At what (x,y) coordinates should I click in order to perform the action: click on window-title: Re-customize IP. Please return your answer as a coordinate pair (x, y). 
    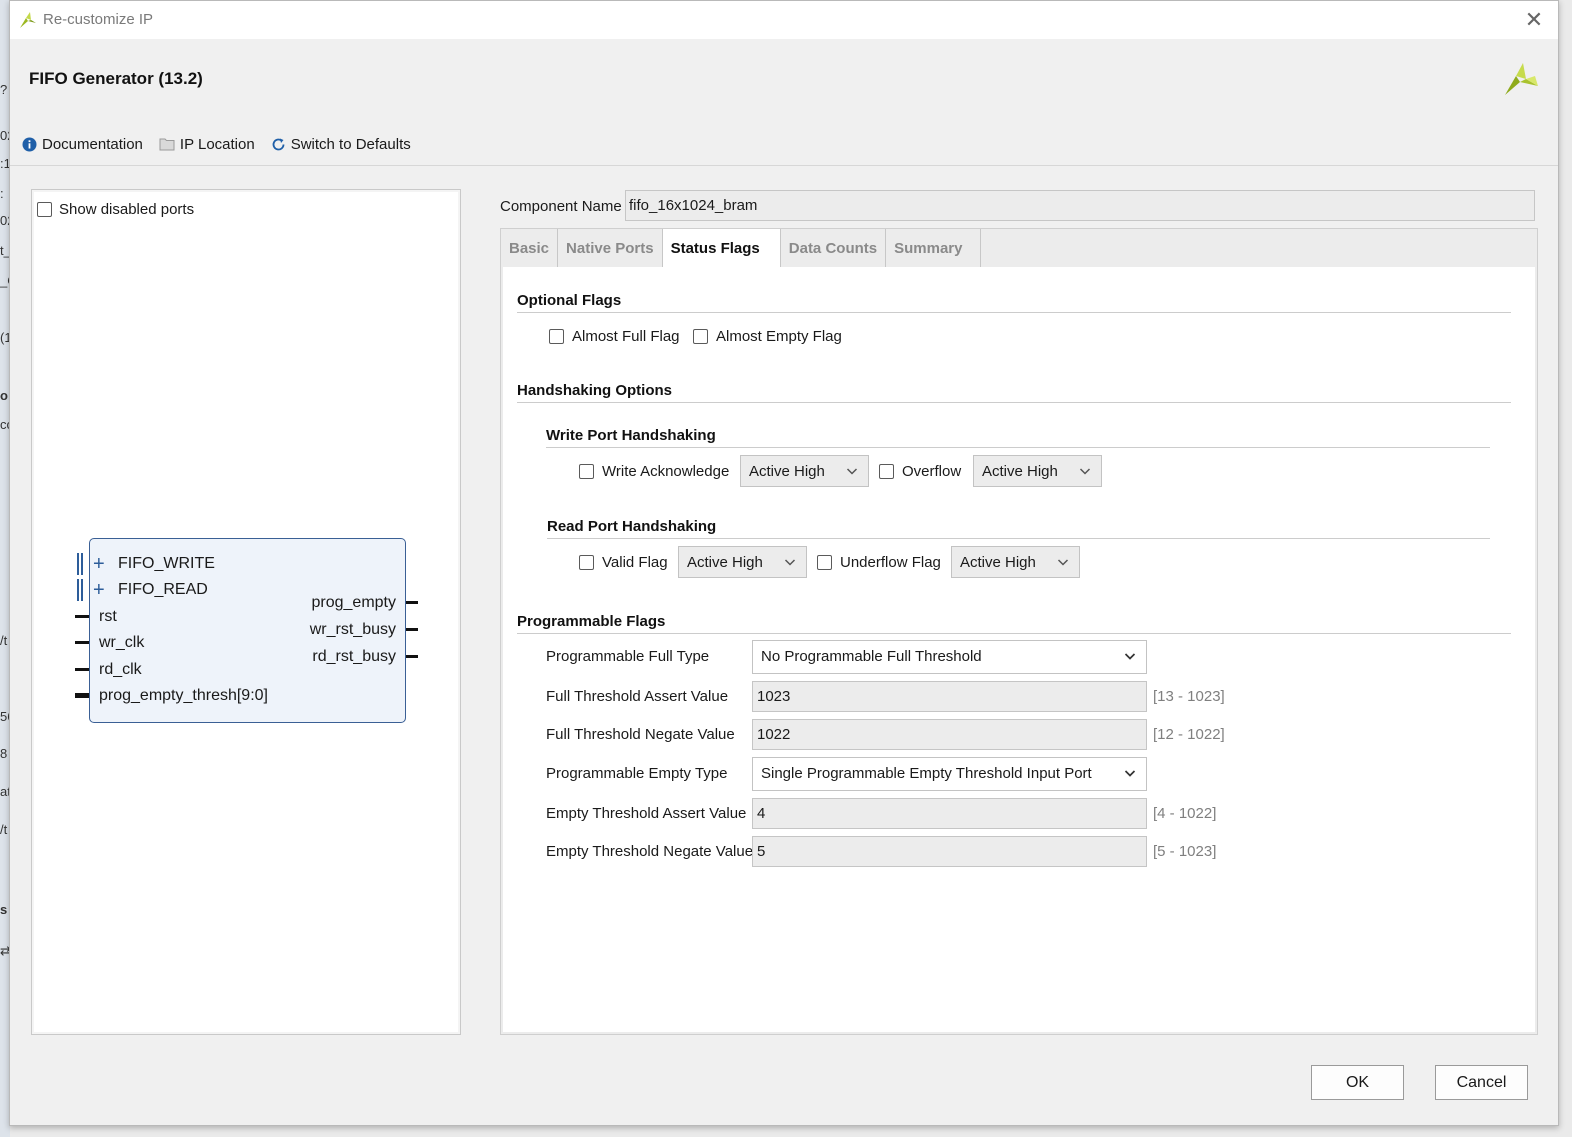
    Looking at the image, I should click on (98, 19).